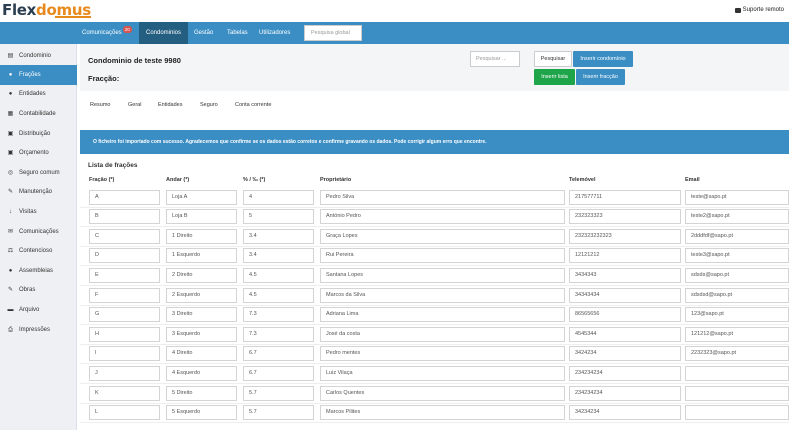 This screenshot has width=789, height=430. Describe the element at coordinates (442, 315) in the screenshot. I see `proprietario-field: Adriana Lima` at that location.